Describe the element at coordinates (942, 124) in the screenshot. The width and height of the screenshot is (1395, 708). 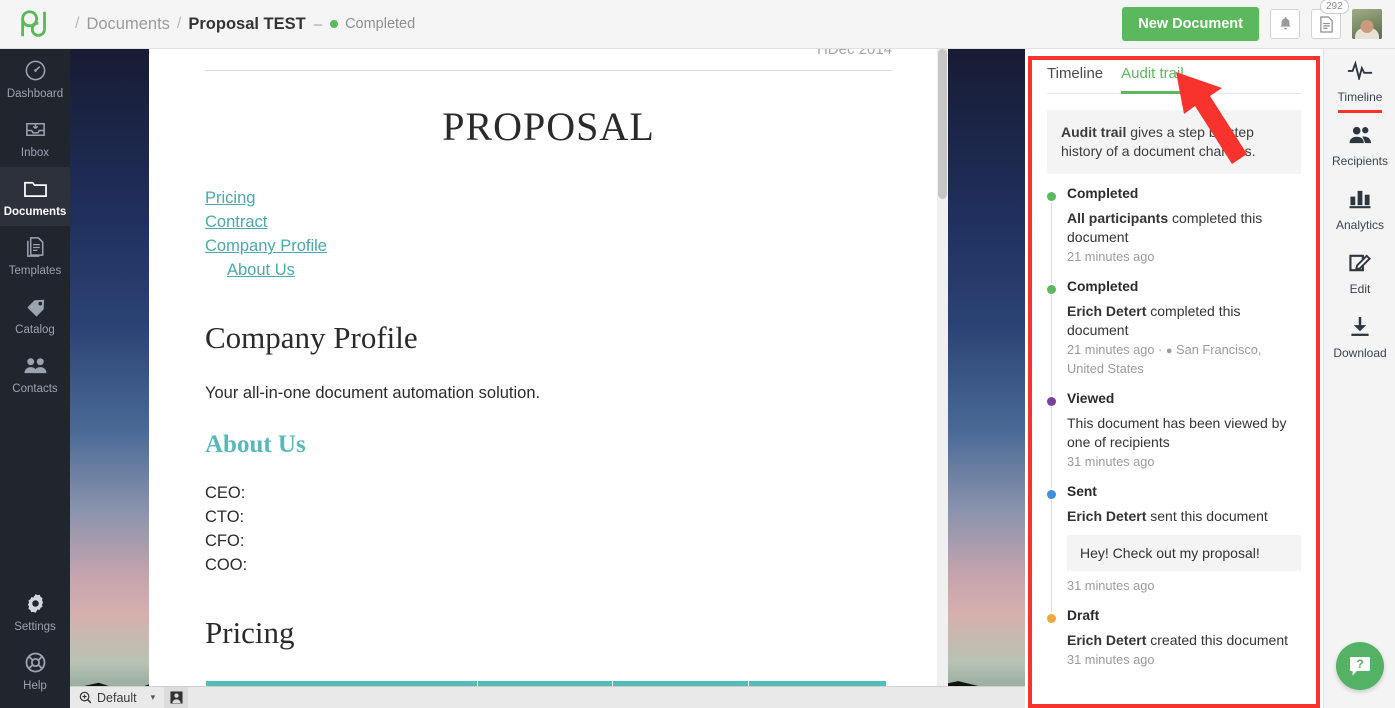
I see `document-scrollbar-thumb` at that location.